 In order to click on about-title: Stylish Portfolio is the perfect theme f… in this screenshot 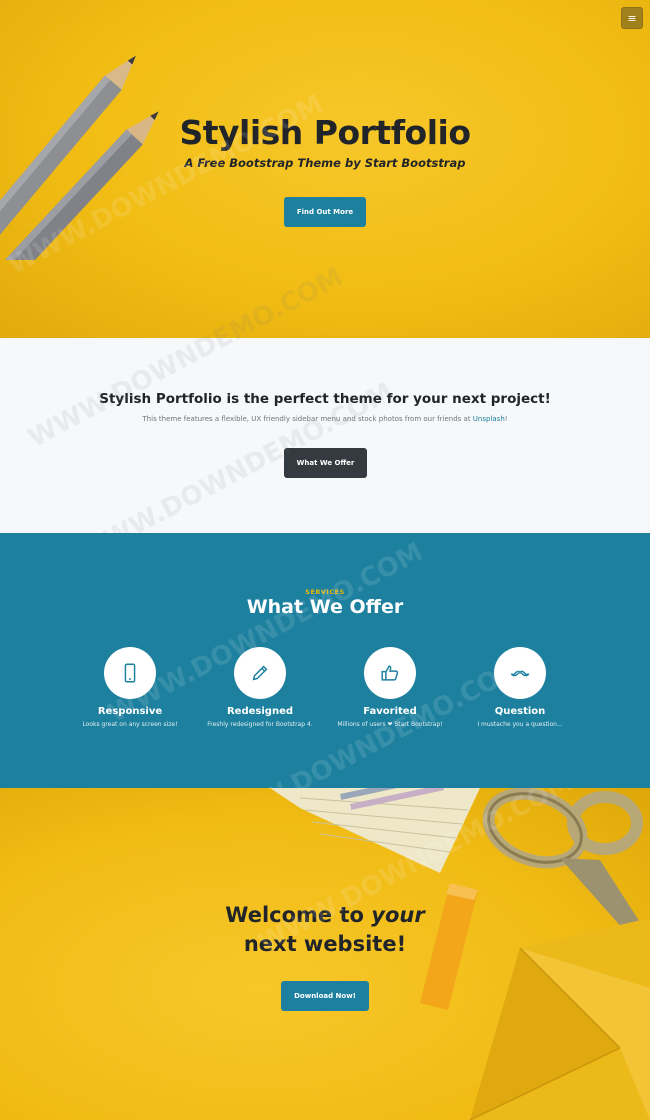, I will do `click(325, 399)`.